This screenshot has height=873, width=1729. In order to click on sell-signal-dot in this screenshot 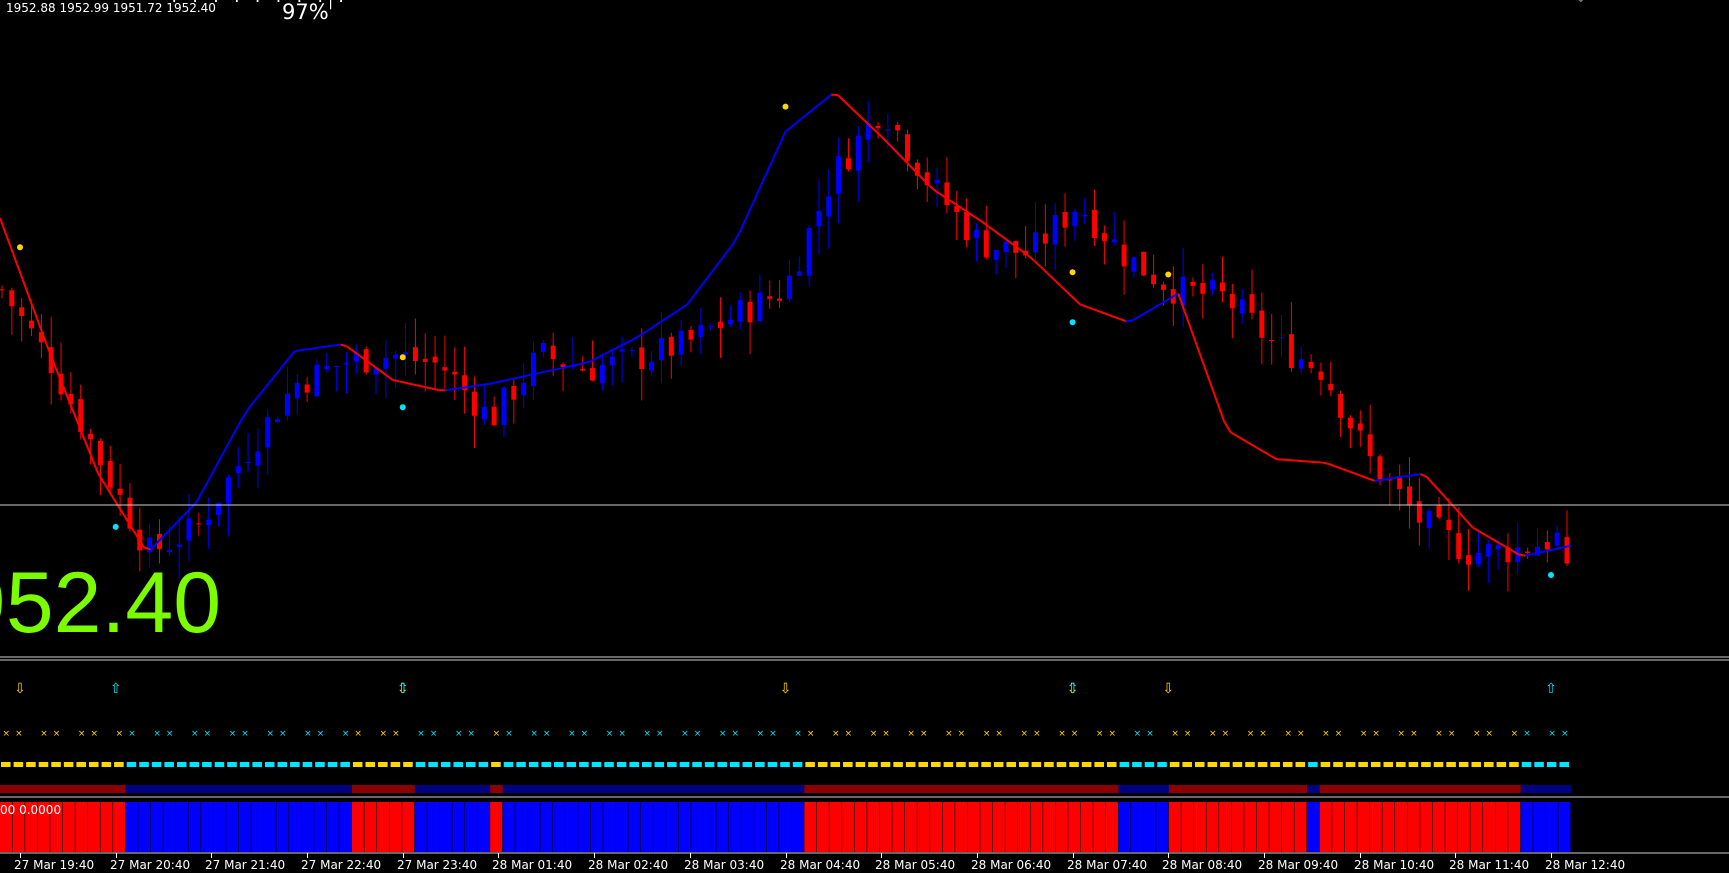, I will do `click(1168, 274)`.